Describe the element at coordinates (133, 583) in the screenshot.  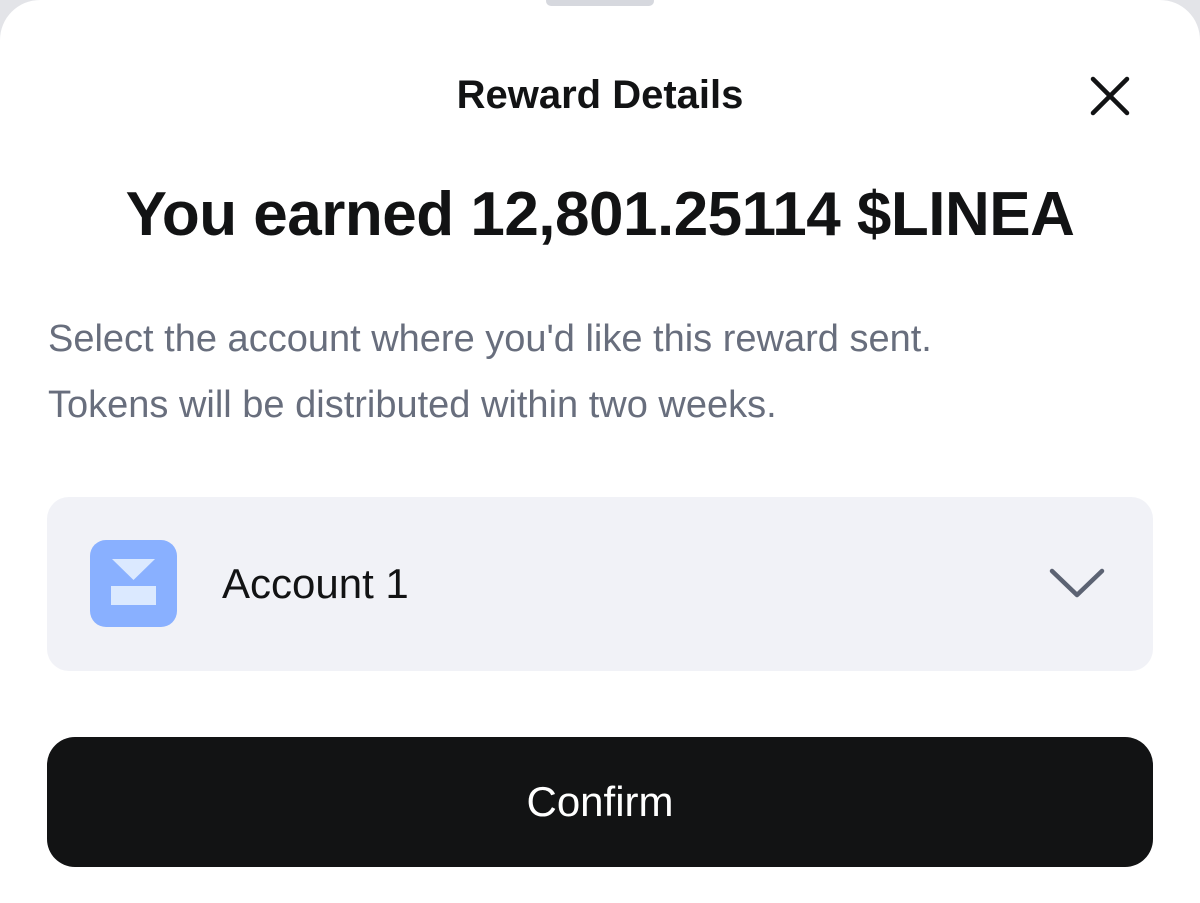
I see `account-avatar-icon` at that location.